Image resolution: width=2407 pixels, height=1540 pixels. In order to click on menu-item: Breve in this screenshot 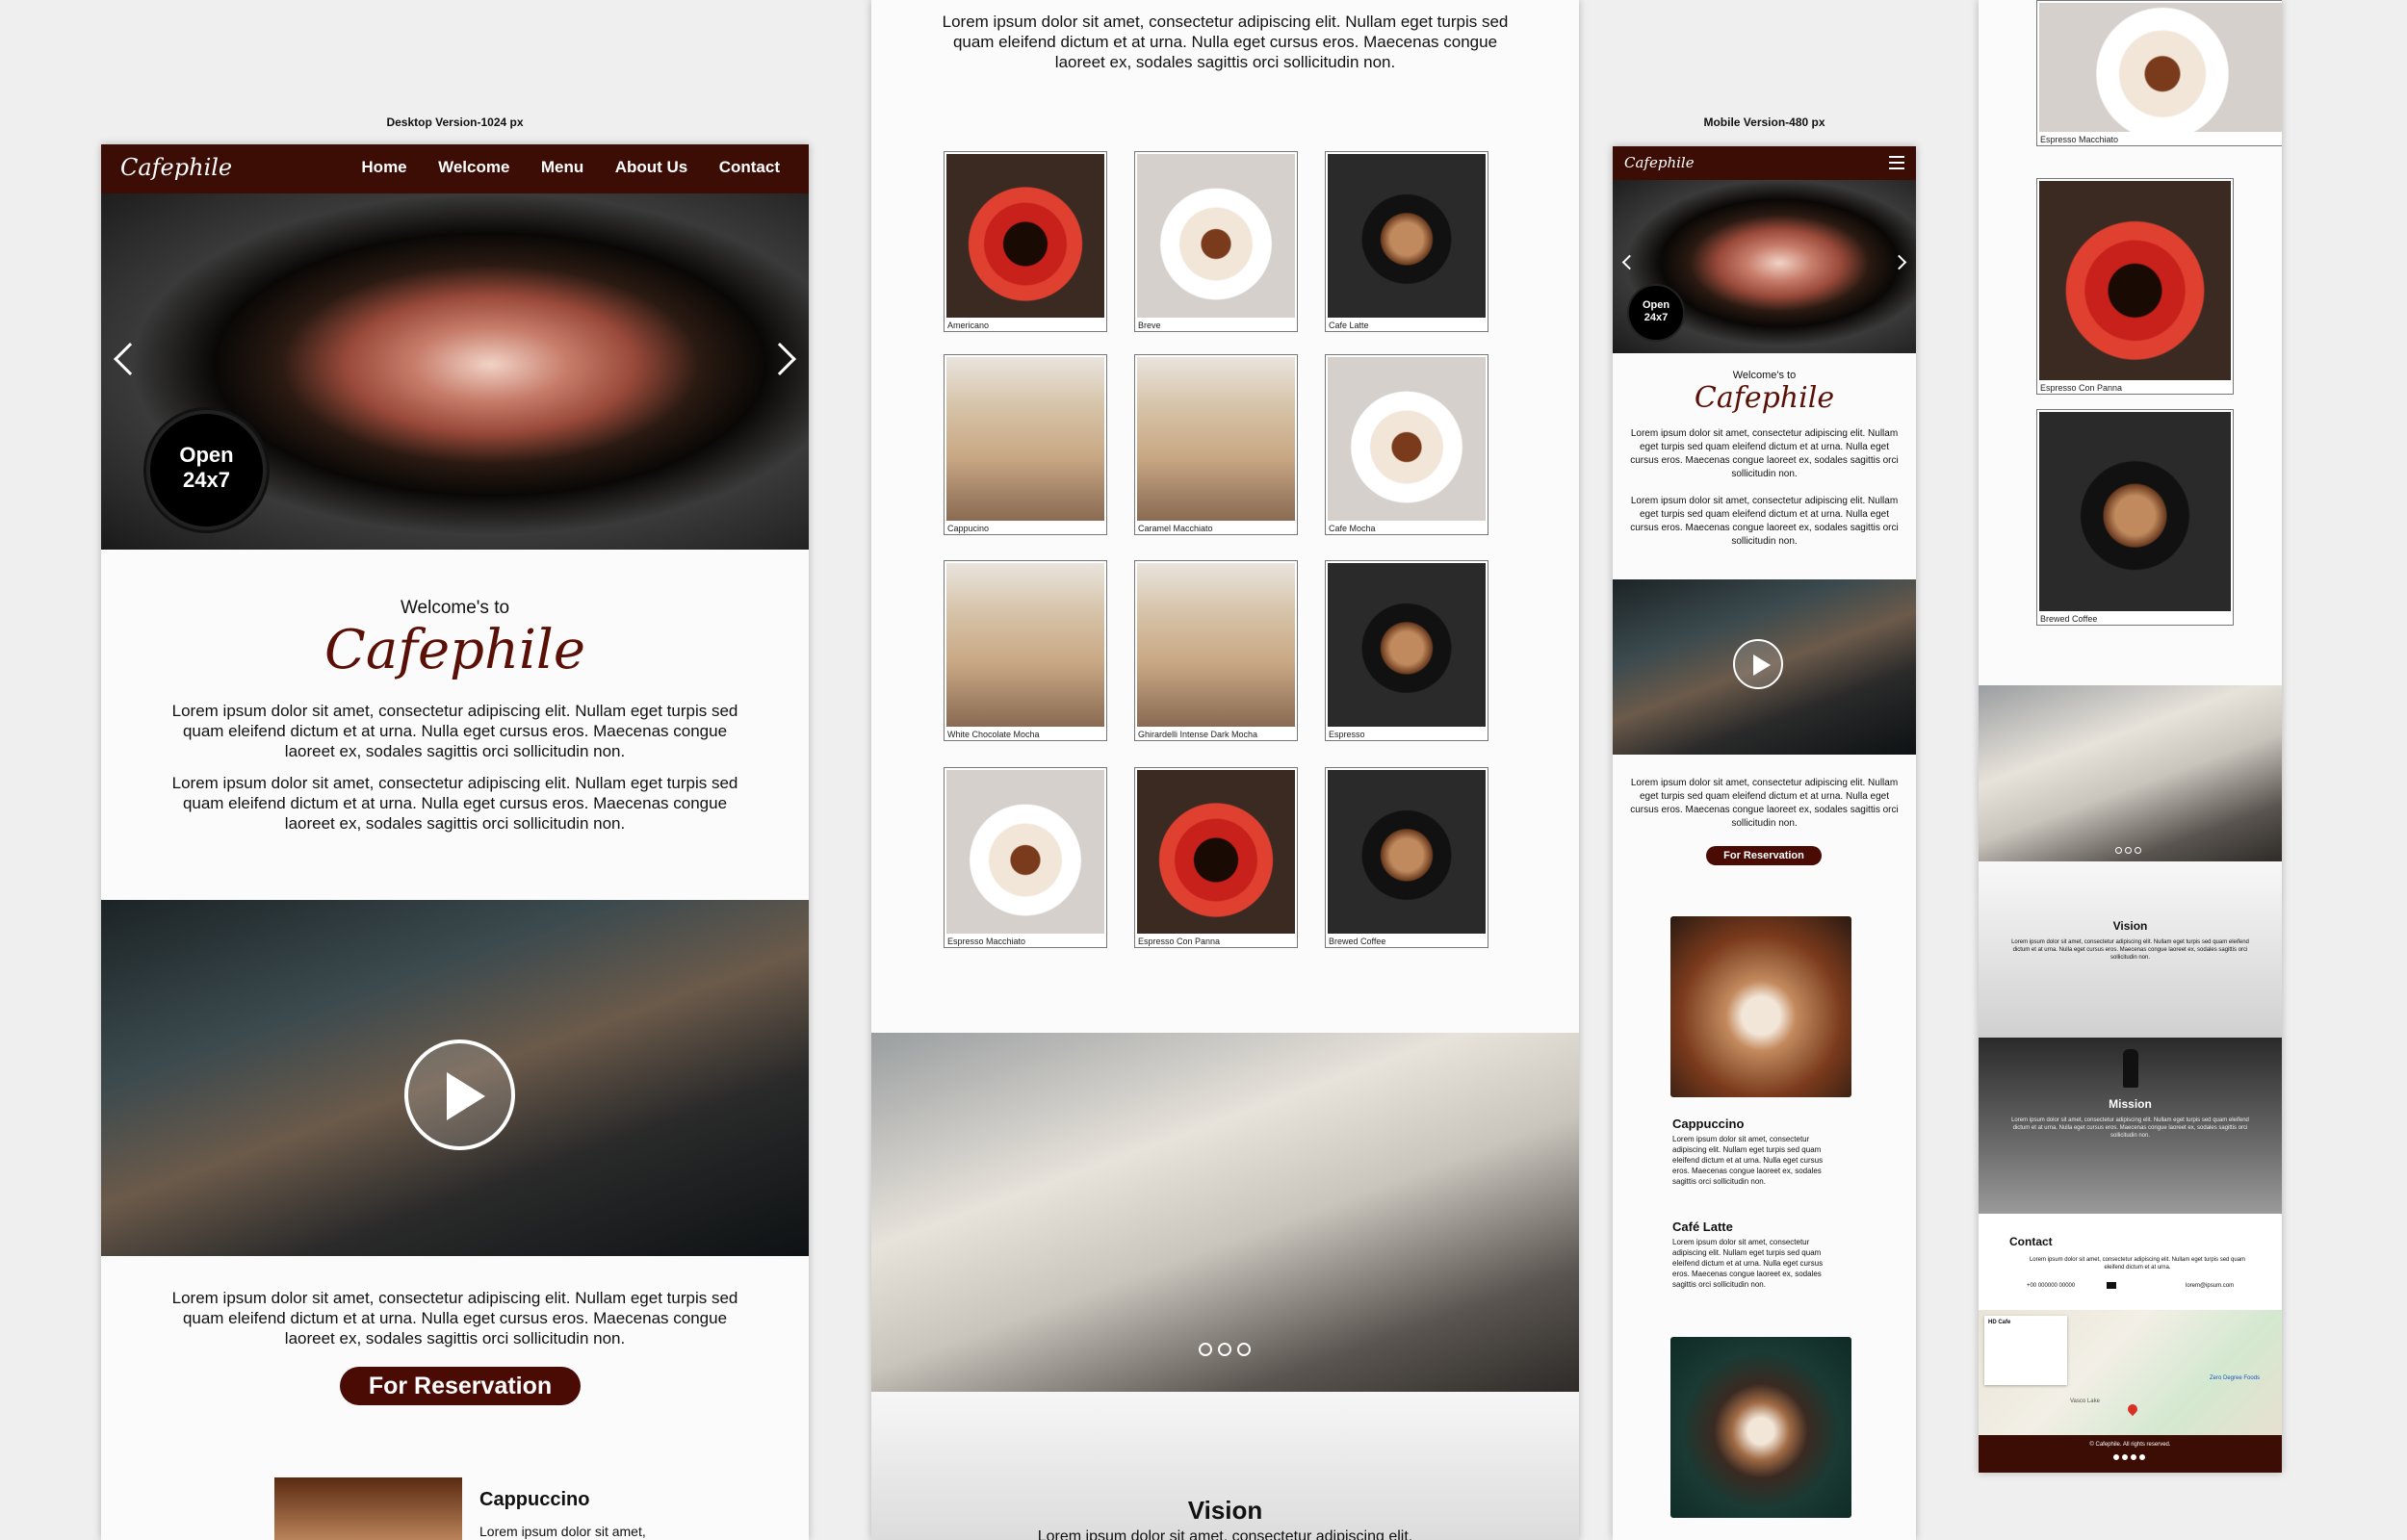, I will do `click(1216, 241)`.